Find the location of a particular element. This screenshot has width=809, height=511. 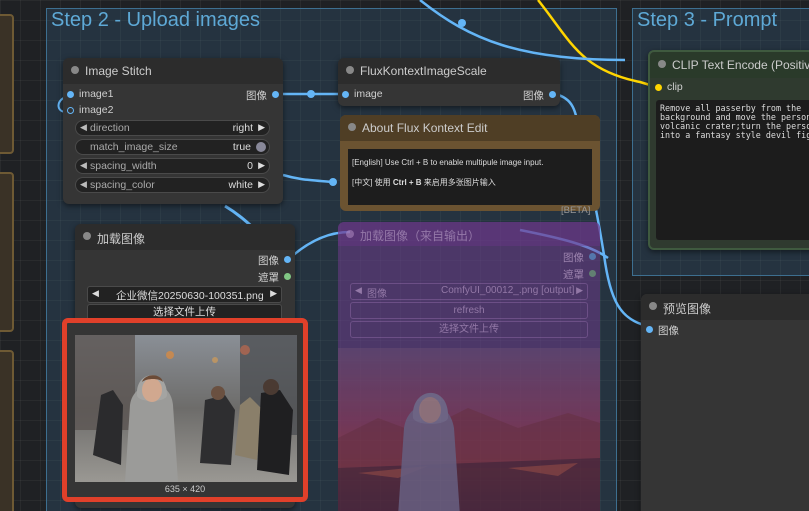

match-image-size-label: match_image_size is located at coordinates (134, 147).